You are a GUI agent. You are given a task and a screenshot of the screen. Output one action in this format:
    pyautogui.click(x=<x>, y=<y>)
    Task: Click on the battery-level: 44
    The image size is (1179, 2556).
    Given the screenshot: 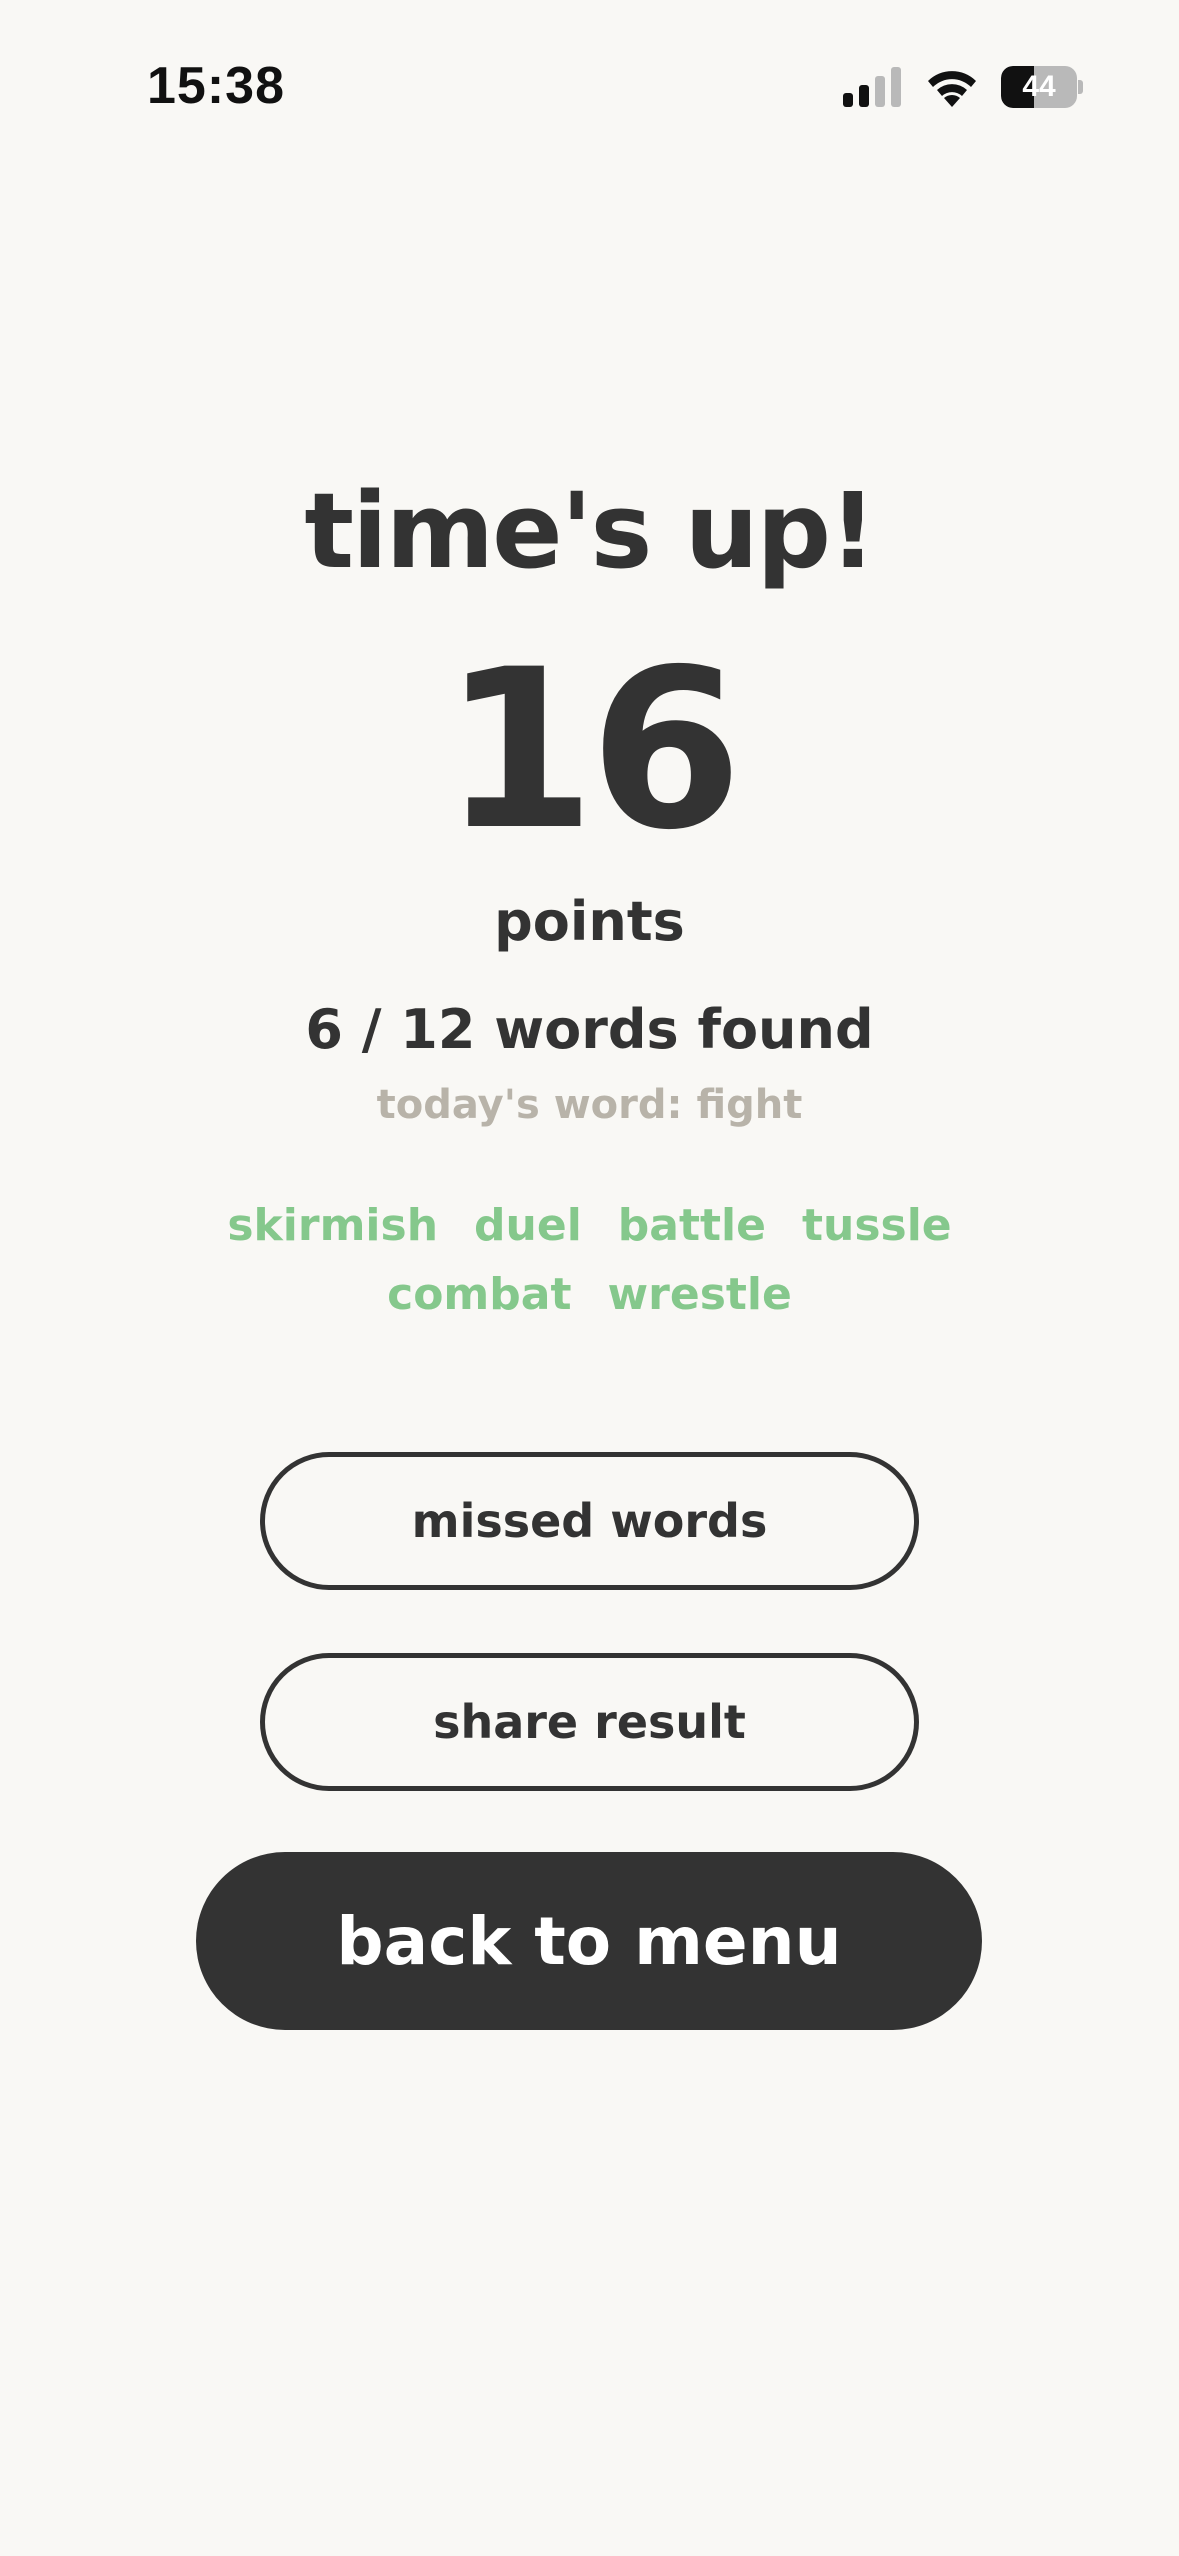 What is the action you would take?
    pyautogui.click(x=1039, y=86)
    